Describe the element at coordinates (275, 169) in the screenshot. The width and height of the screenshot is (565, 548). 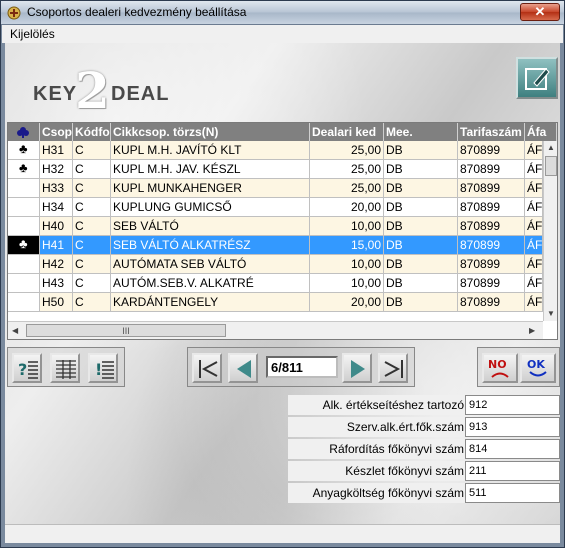
I see `table-row: ♣ H32 C KUPL M.H. JAV. KÉSZL 25,00 DB 870899 ÁF` at that location.